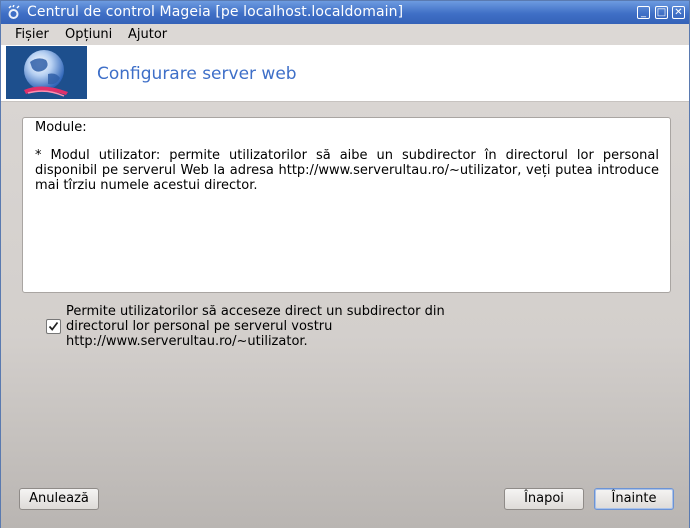 The width and height of the screenshot is (690, 528). I want to click on cancel-button: Anulează, so click(59, 499).